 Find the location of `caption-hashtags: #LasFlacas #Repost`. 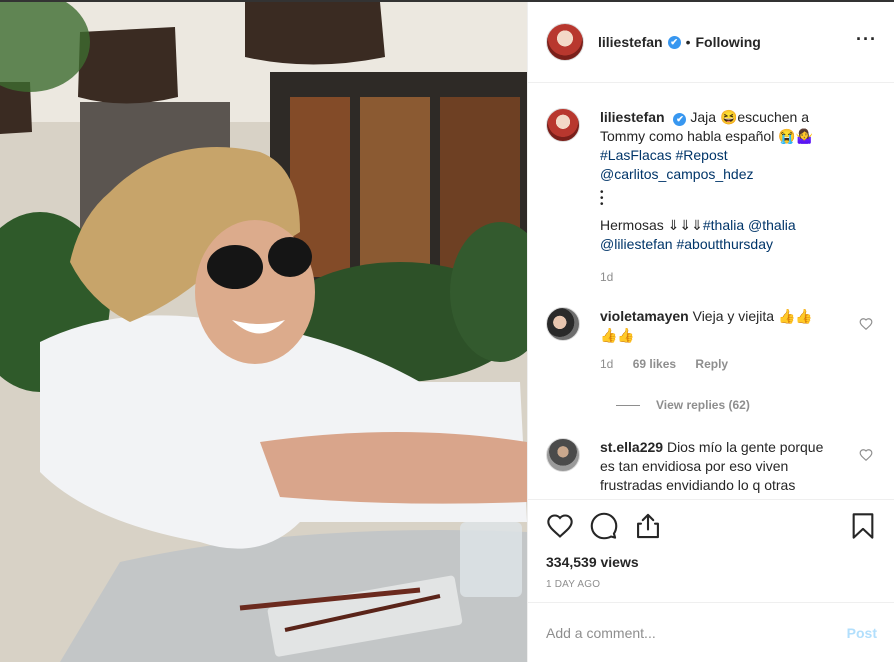

caption-hashtags: #LasFlacas #Repost is located at coordinates (664, 155).